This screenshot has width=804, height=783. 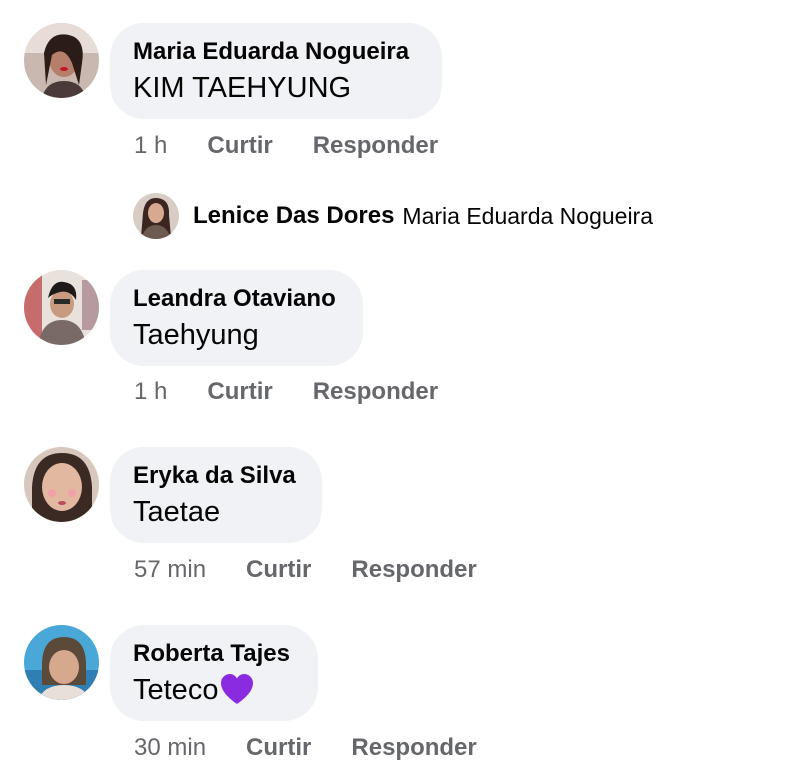 I want to click on purple-heart-icon, so click(x=237, y=690).